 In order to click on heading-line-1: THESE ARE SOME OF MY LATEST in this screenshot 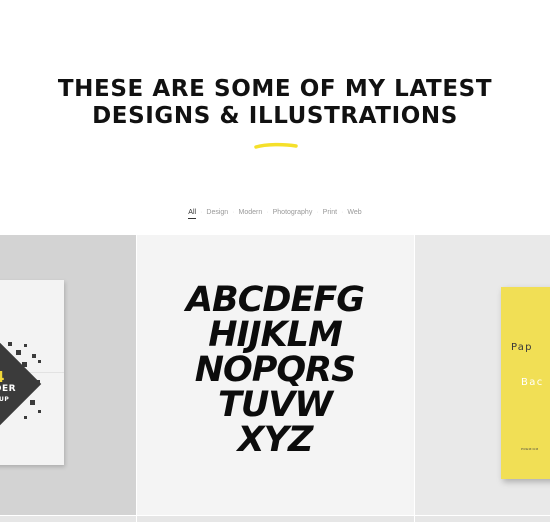, I will do `click(275, 89)`.